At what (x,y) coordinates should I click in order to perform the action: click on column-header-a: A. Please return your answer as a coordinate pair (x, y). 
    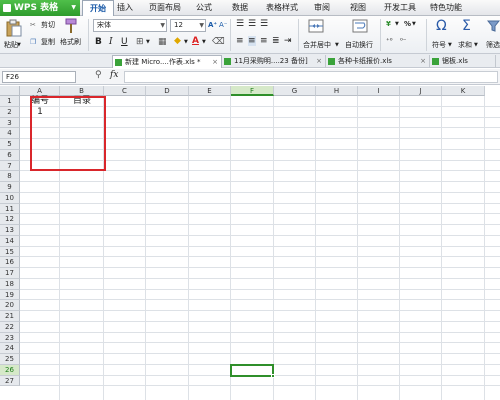
    Looking at the image, I should click on (40, 91).